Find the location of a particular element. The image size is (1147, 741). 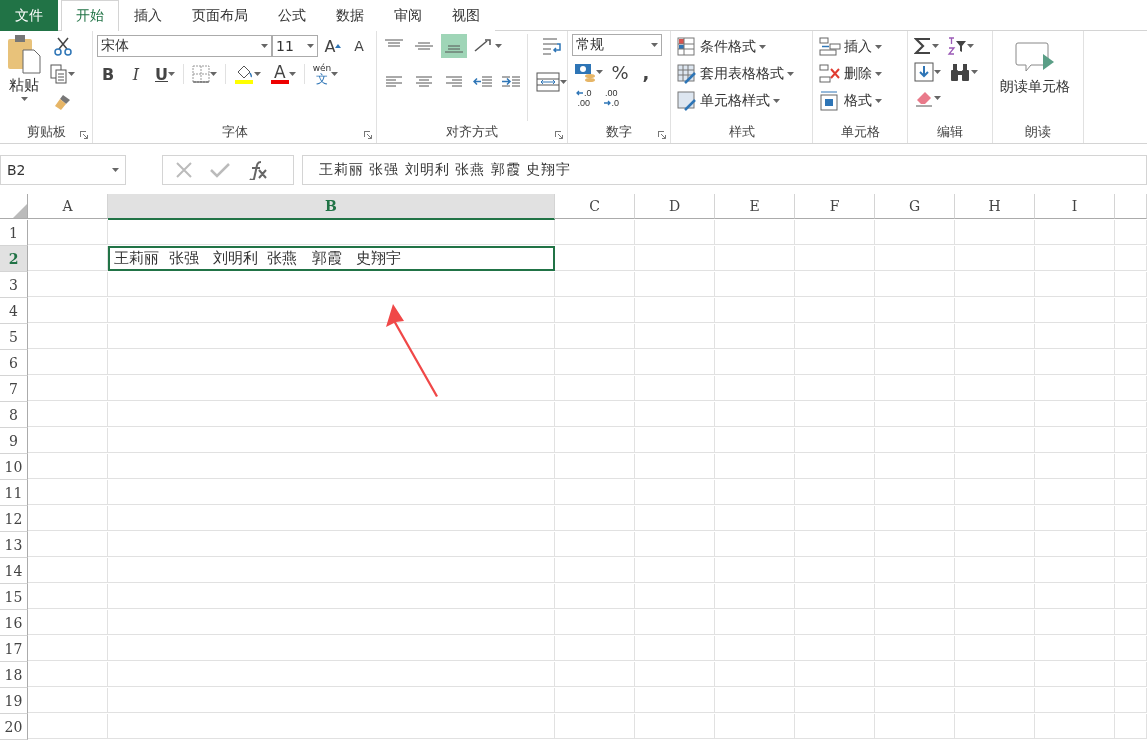

decrease-indent-icon is located at coordinates (483, 82).